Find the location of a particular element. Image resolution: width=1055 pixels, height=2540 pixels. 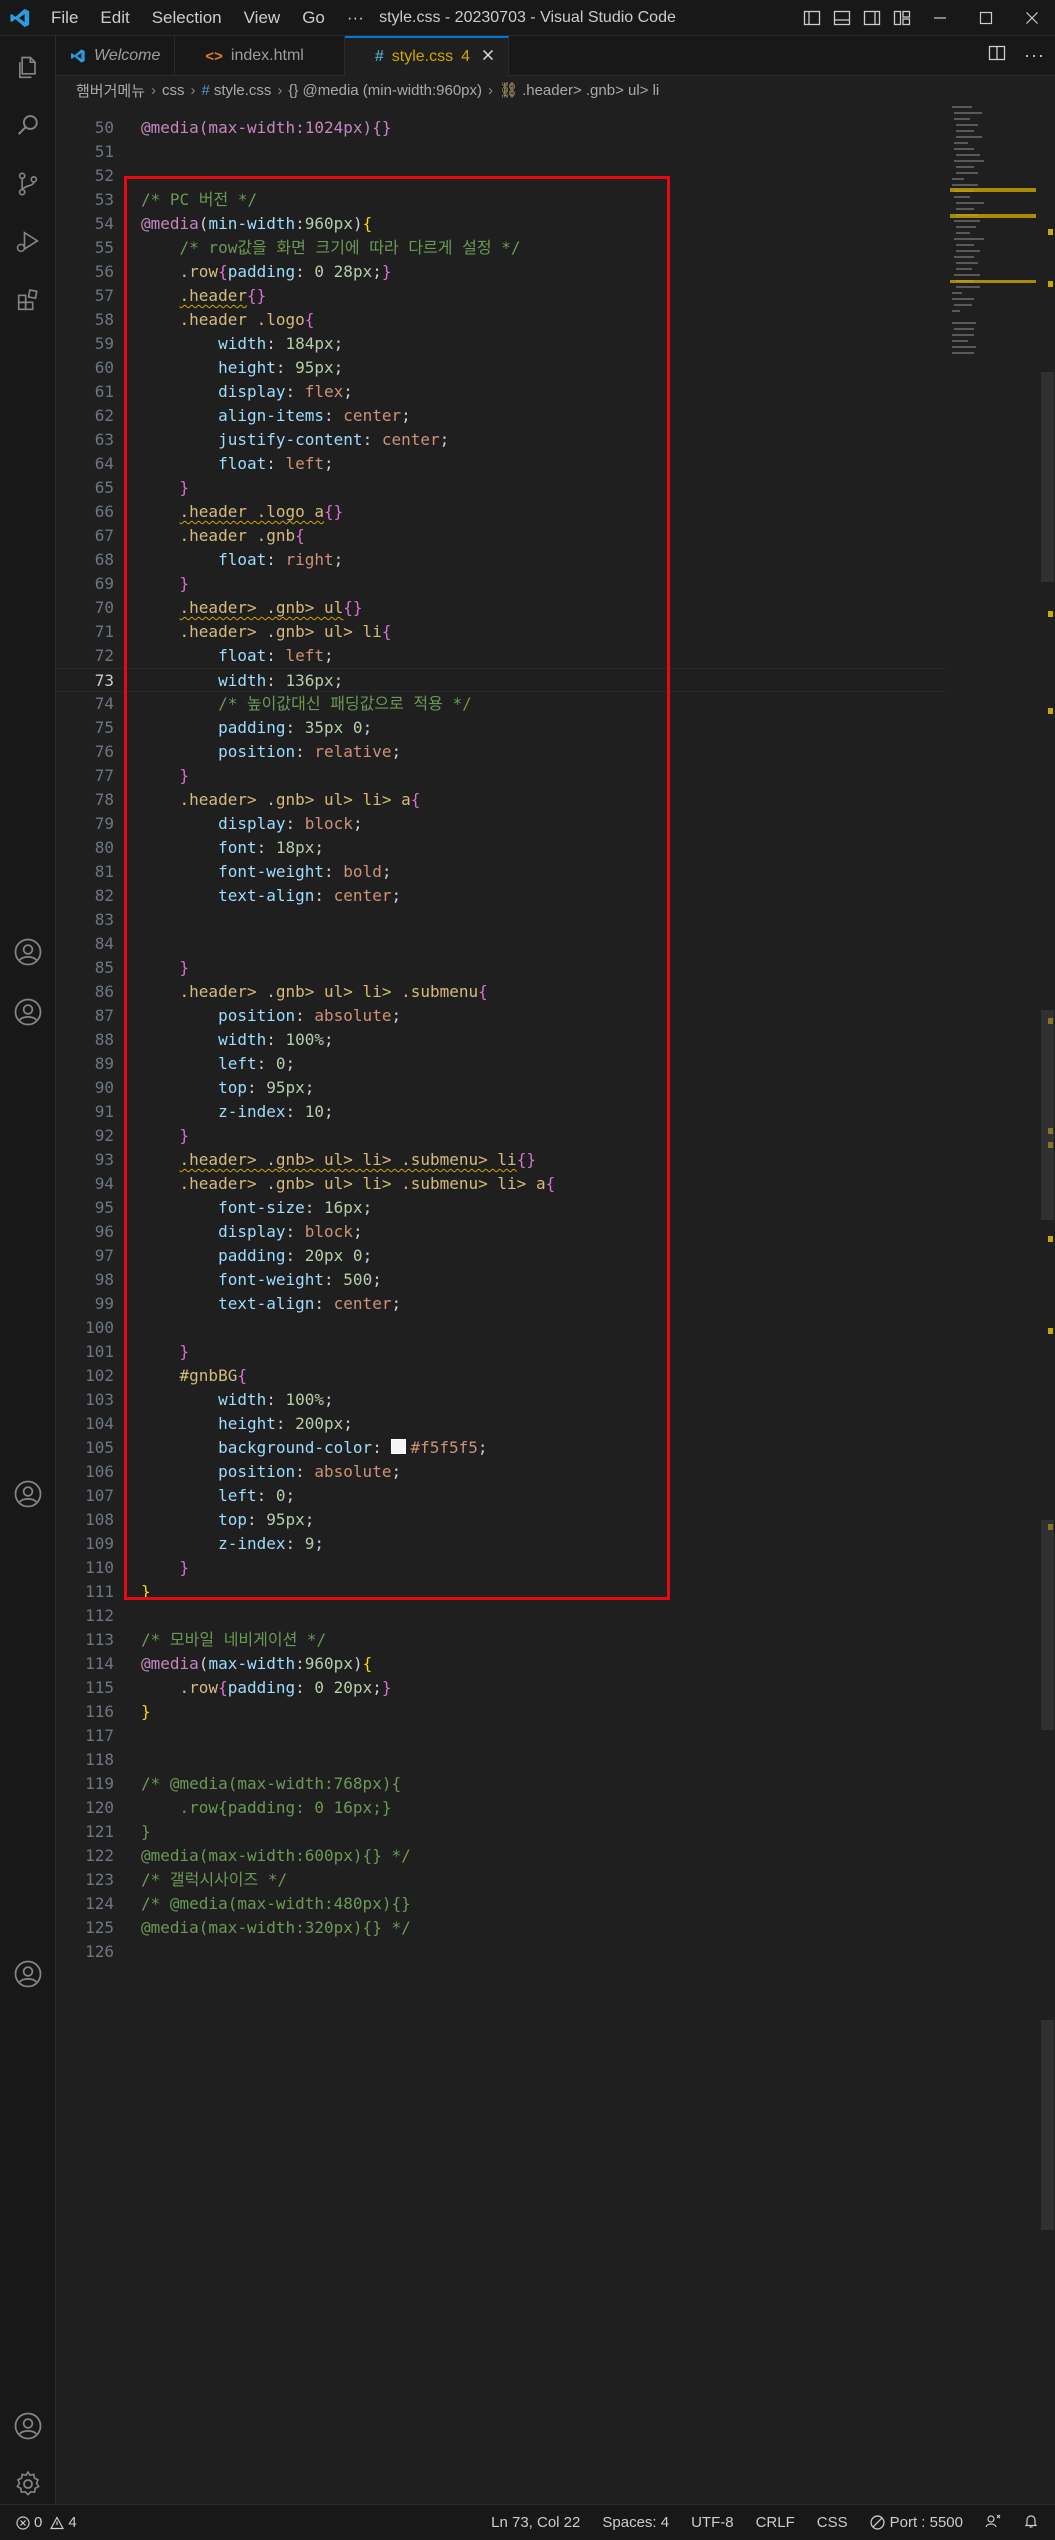

menu-selection: Selection is located at coordinates (187, 18).